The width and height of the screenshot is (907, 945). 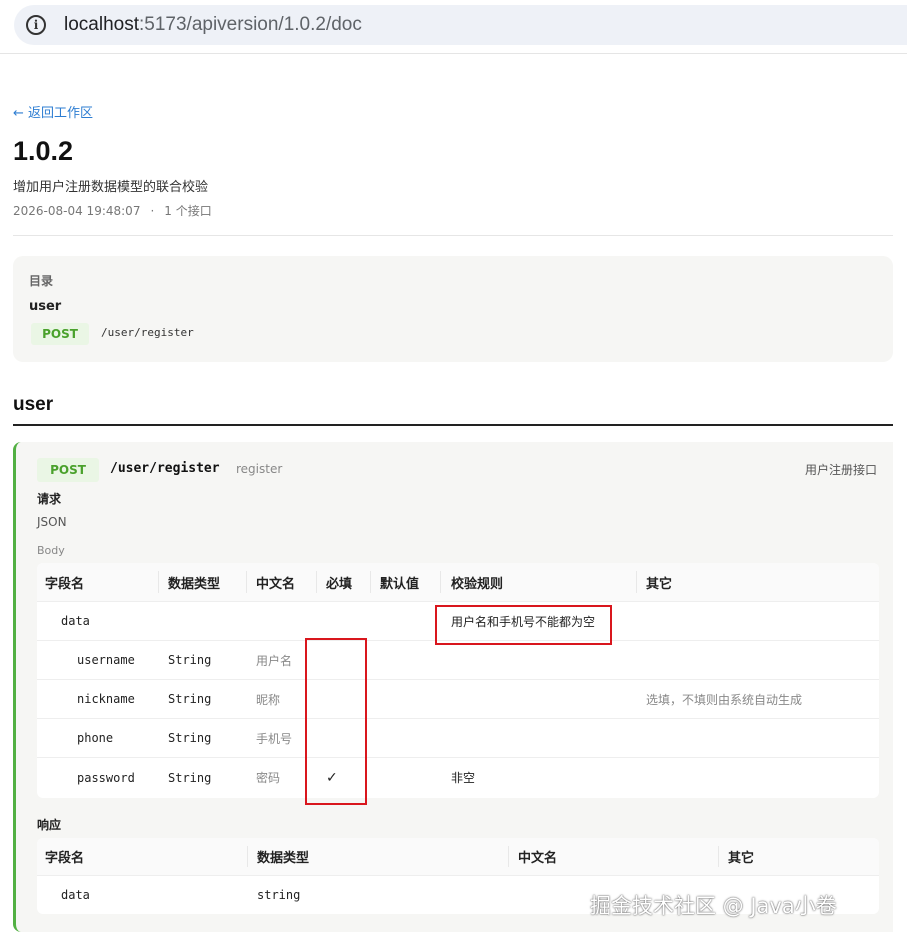 I want to click on required-check-icon: ✓, so click(x=332, y=777).